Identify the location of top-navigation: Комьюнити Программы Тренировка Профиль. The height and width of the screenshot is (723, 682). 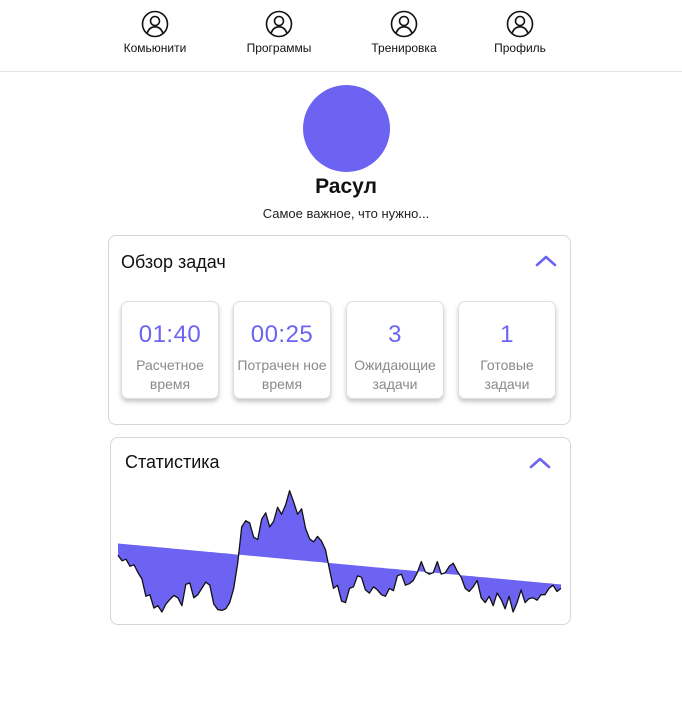
(341, 36).